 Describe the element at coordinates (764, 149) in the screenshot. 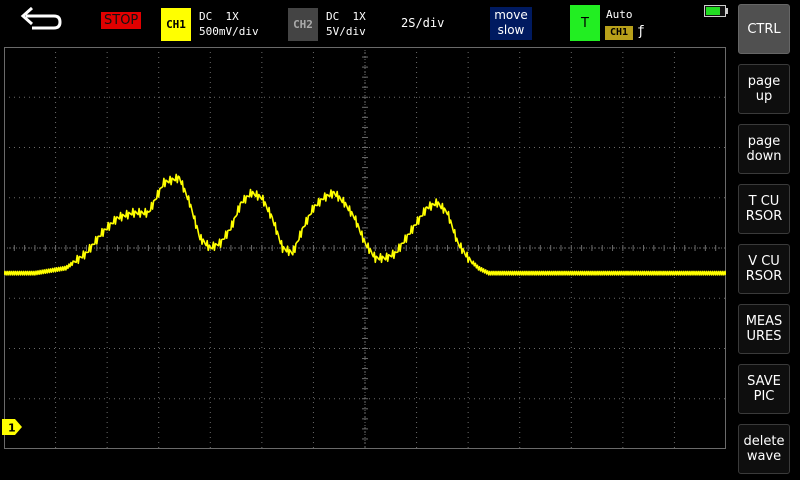

I see `sidebar-button-page-down: page down` at that location.